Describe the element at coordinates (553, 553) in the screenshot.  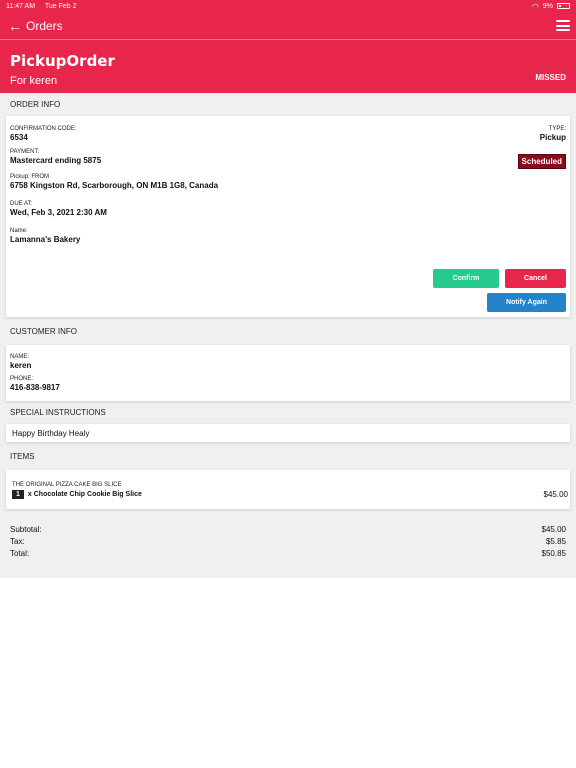
I see `total-value: $50.85` at that location.